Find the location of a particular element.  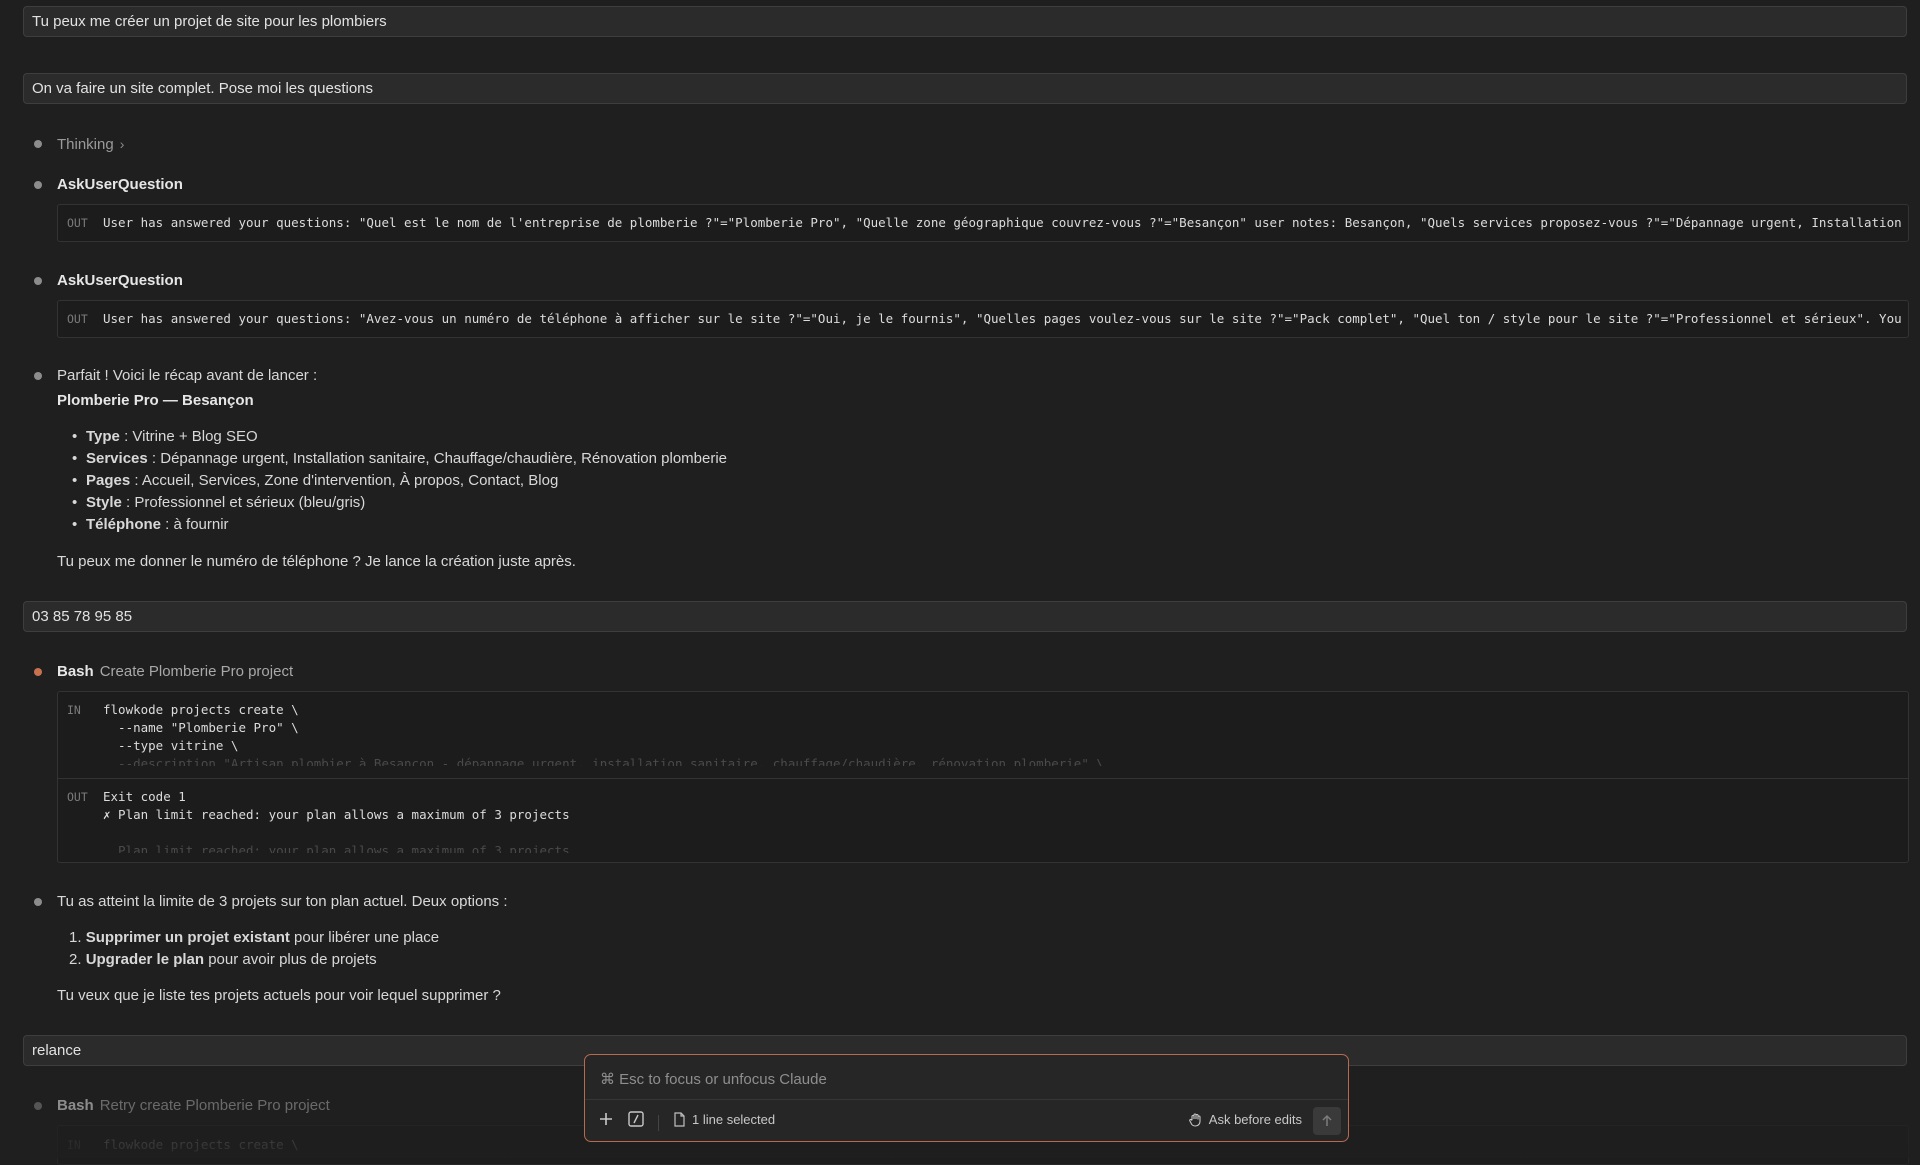

plus-icon is located at coordinates (606, 1119).